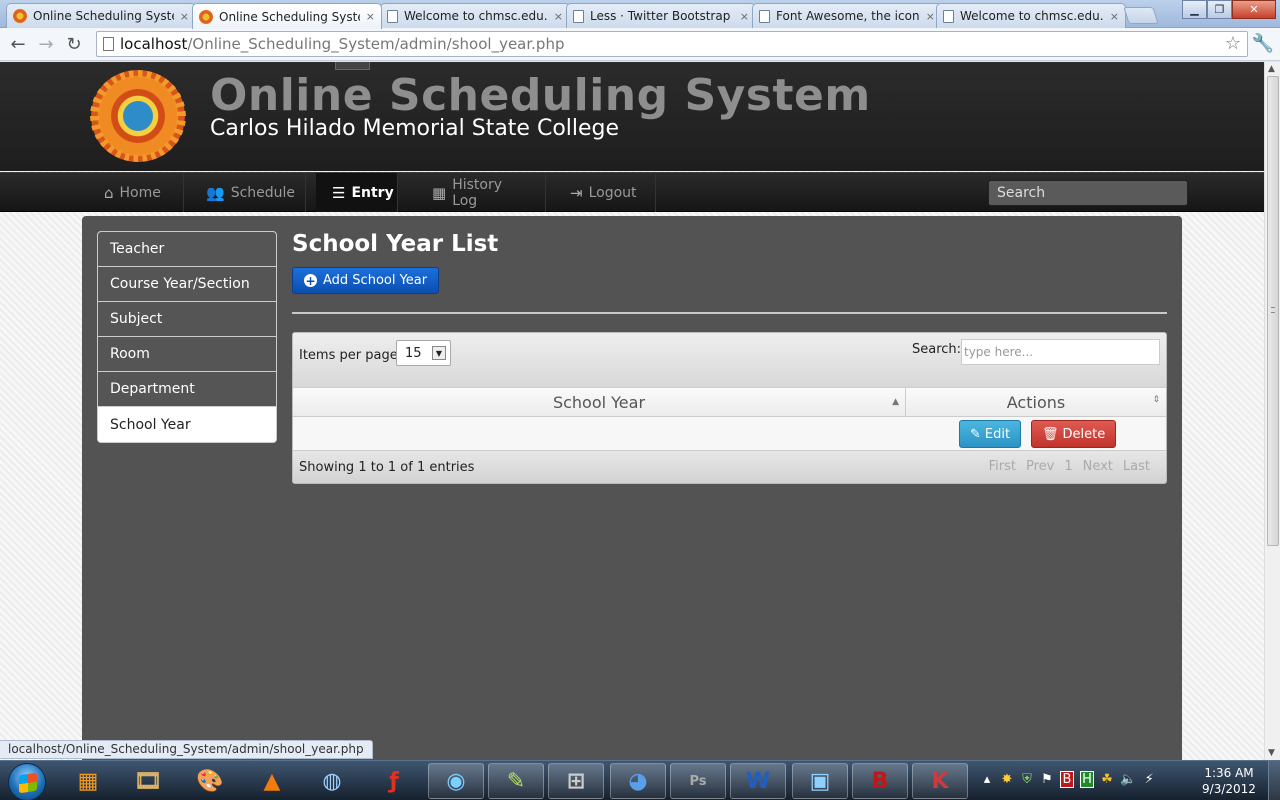  Describe the element at coordinates (1128, 779) in the screenshot. I see `volume-icon: 🔈` at that location.